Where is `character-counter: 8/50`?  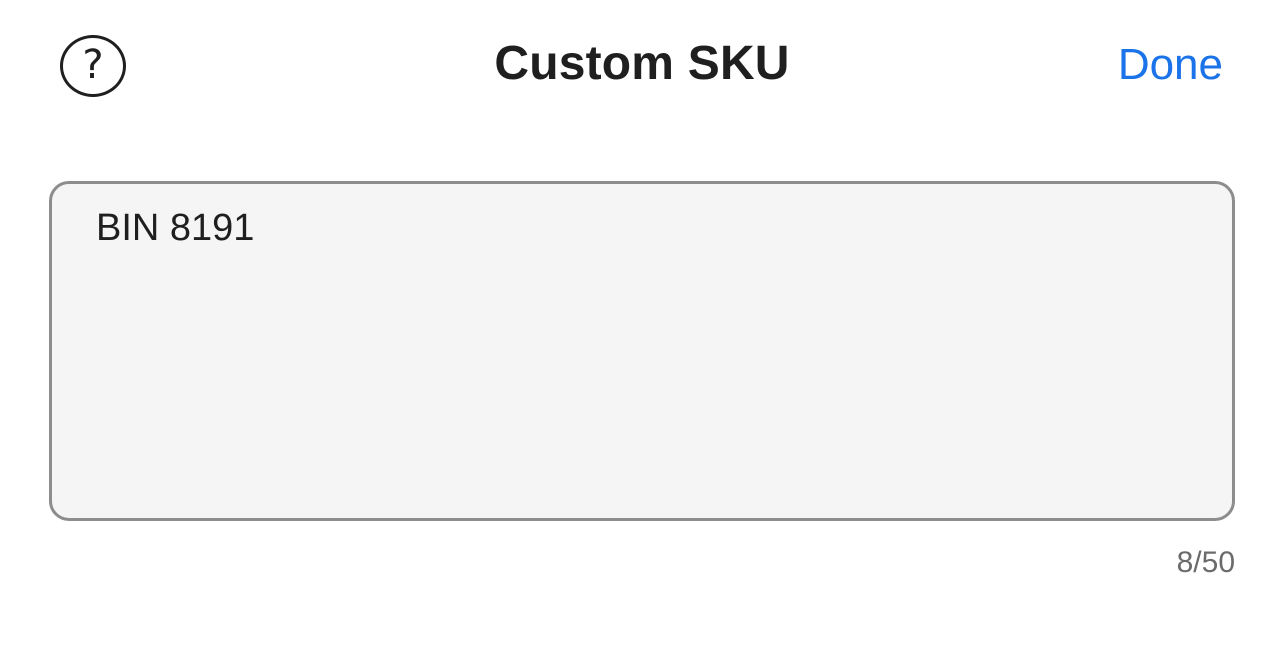
character-counter: 8/50 is located at coordinates (1205, 562).